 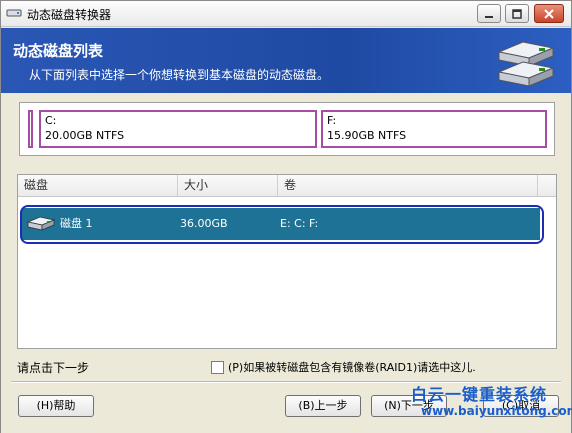 What do you see at coordinates (526, 64) in the screenshot?
I see `disks-icon` at bounding box center [526, 64].